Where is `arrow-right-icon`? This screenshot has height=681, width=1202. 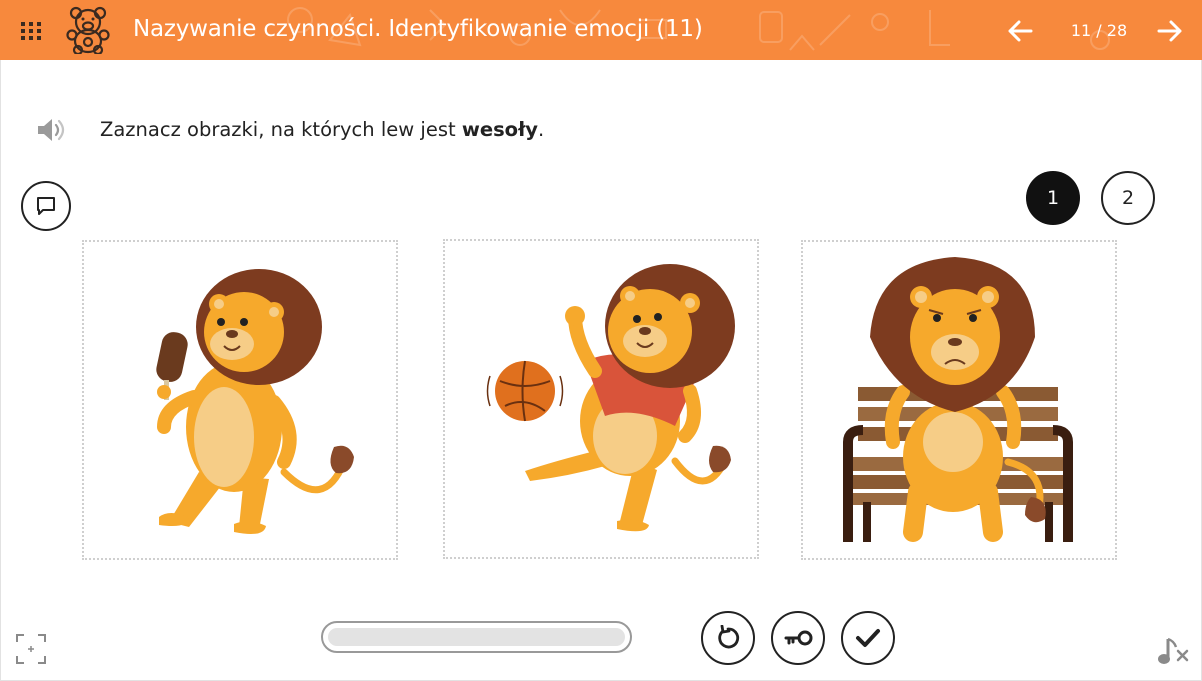
arrow-right-icon is located at coordinates (1170, 31).